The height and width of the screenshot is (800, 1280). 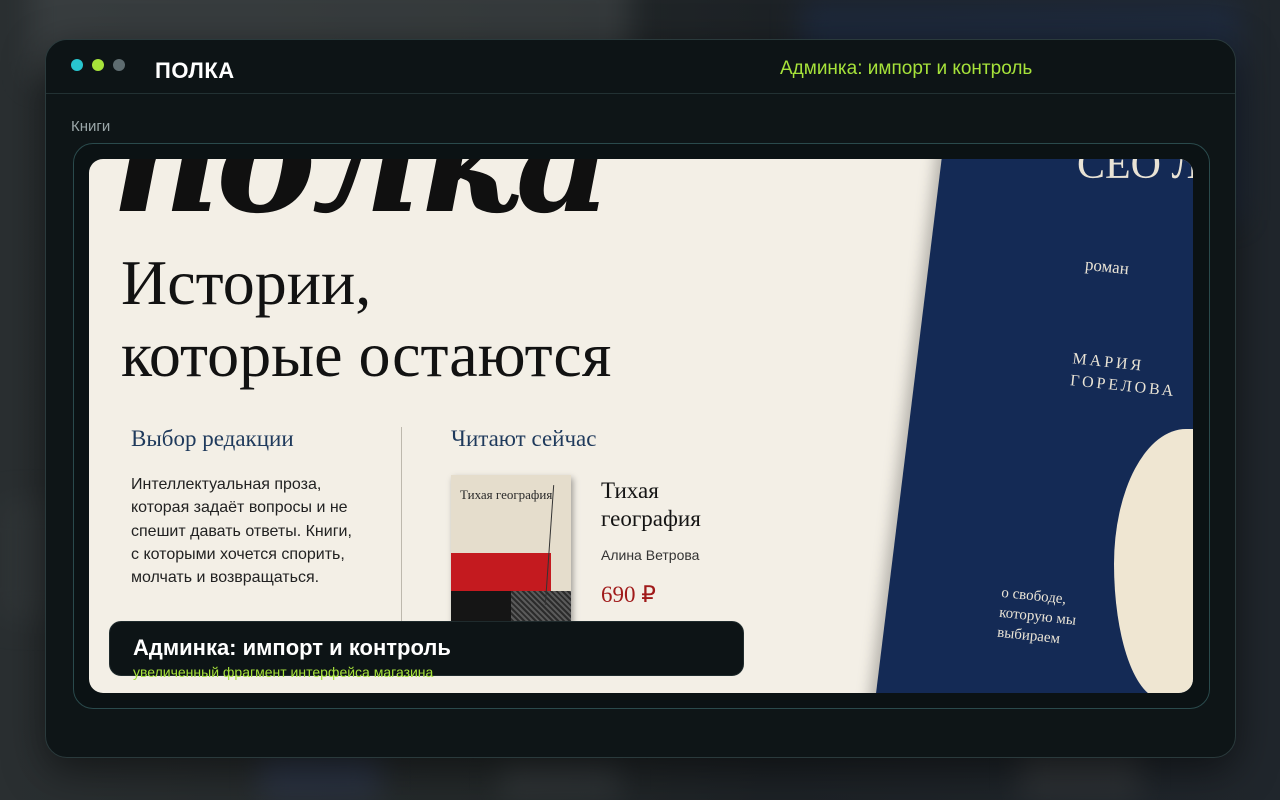 What do you see at coordinates (246, 282) in the screenshot?
I see `headline-line-1: Истории,` at bounding box center [246, 282].